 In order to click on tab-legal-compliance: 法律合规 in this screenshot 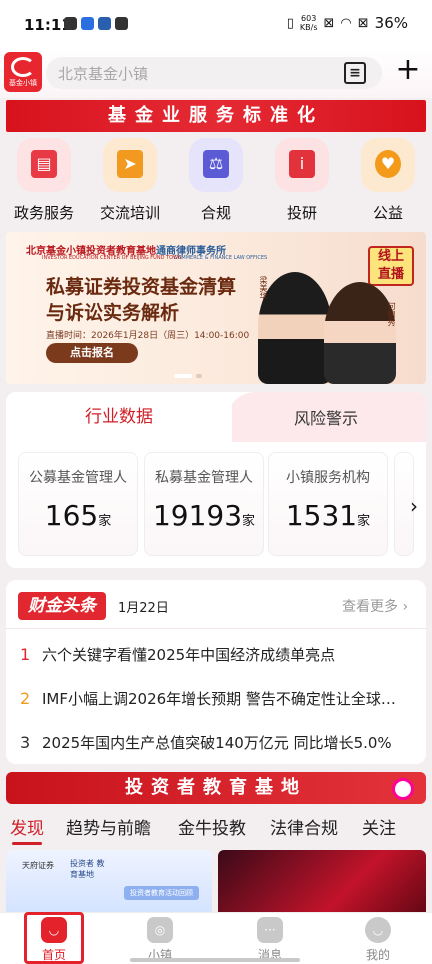, I will do `click(304, 826)`.